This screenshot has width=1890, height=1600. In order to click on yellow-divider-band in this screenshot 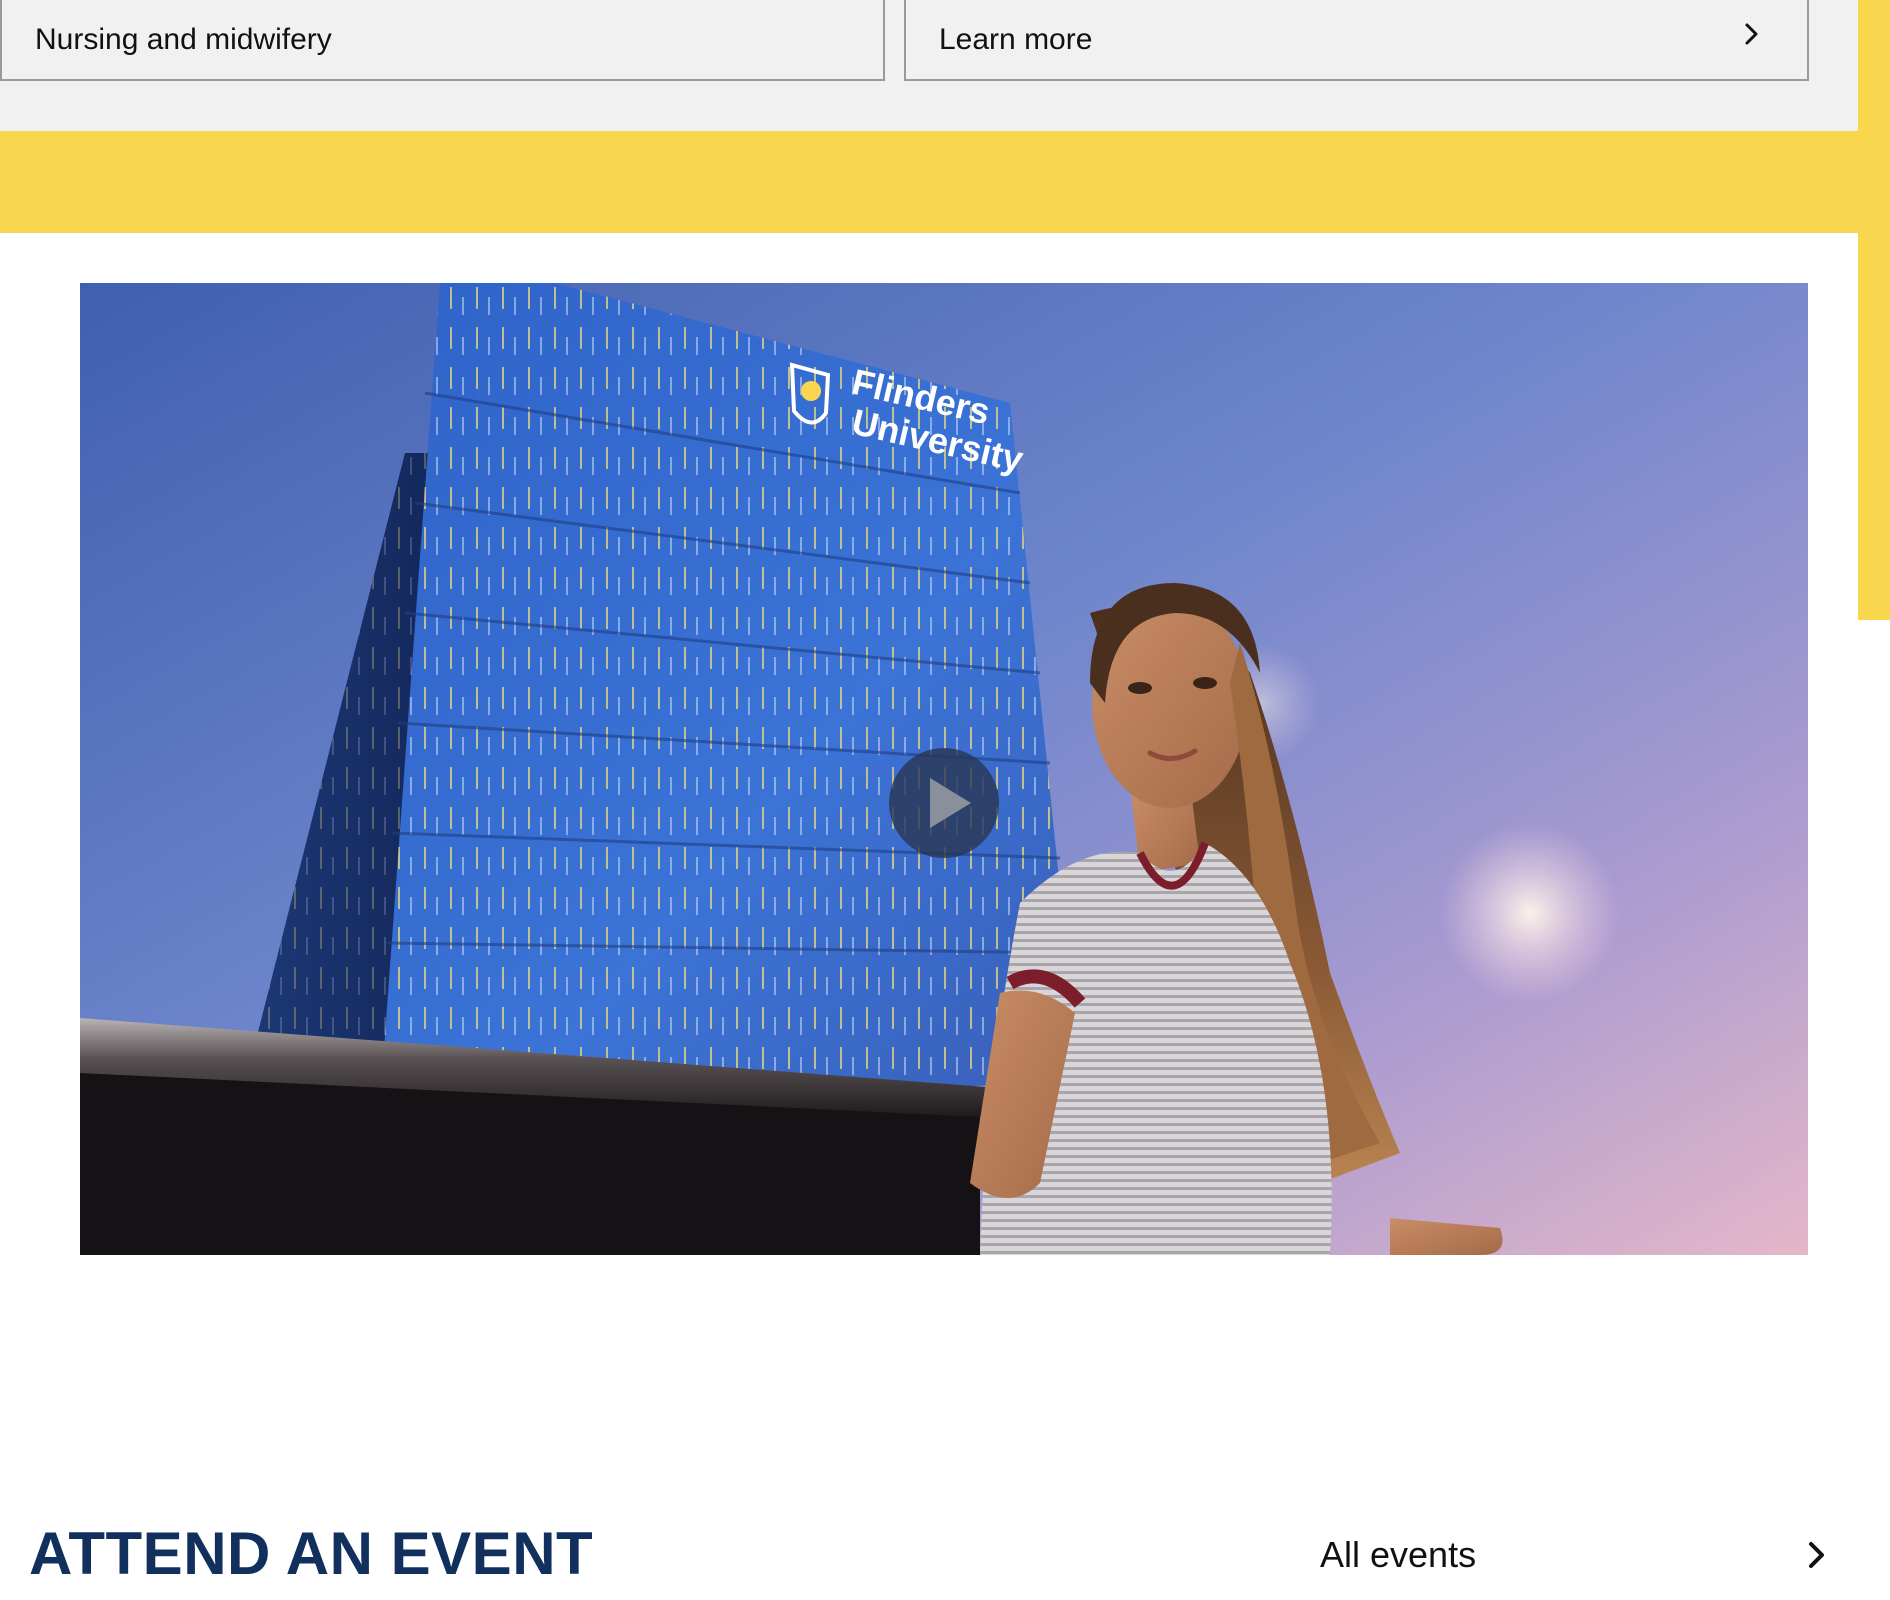, I will do `click(929, 182)`.